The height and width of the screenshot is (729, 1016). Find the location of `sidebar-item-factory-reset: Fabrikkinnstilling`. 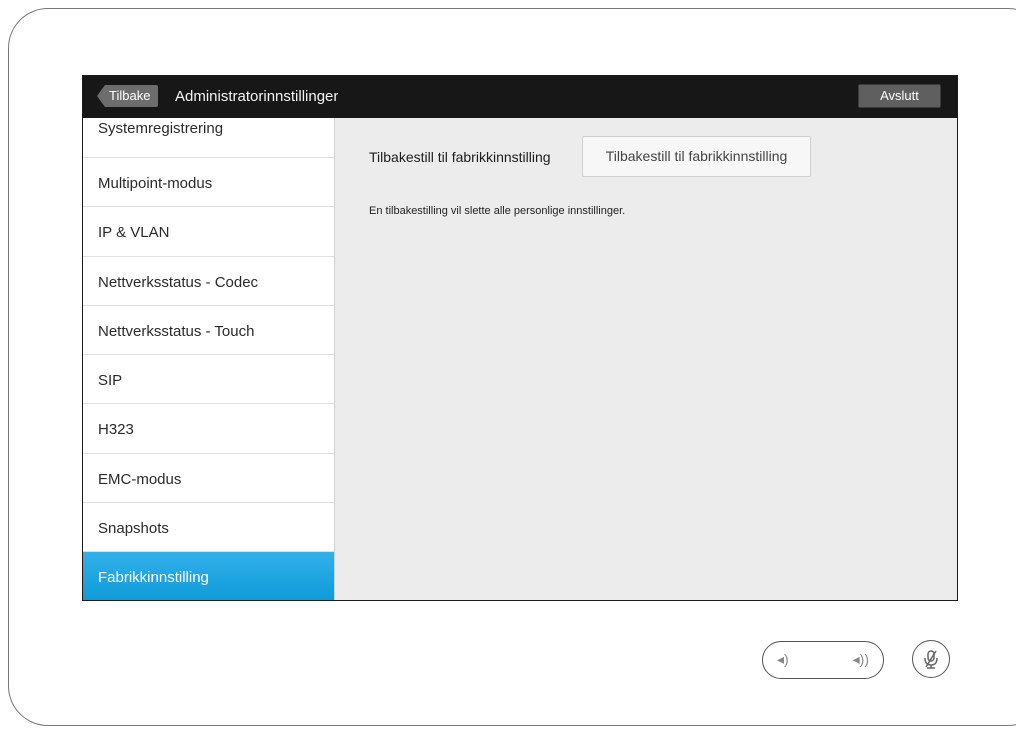

sidebar-item-factory-reset: Fabrikkinnstilling is located at coordinates (208, 576).